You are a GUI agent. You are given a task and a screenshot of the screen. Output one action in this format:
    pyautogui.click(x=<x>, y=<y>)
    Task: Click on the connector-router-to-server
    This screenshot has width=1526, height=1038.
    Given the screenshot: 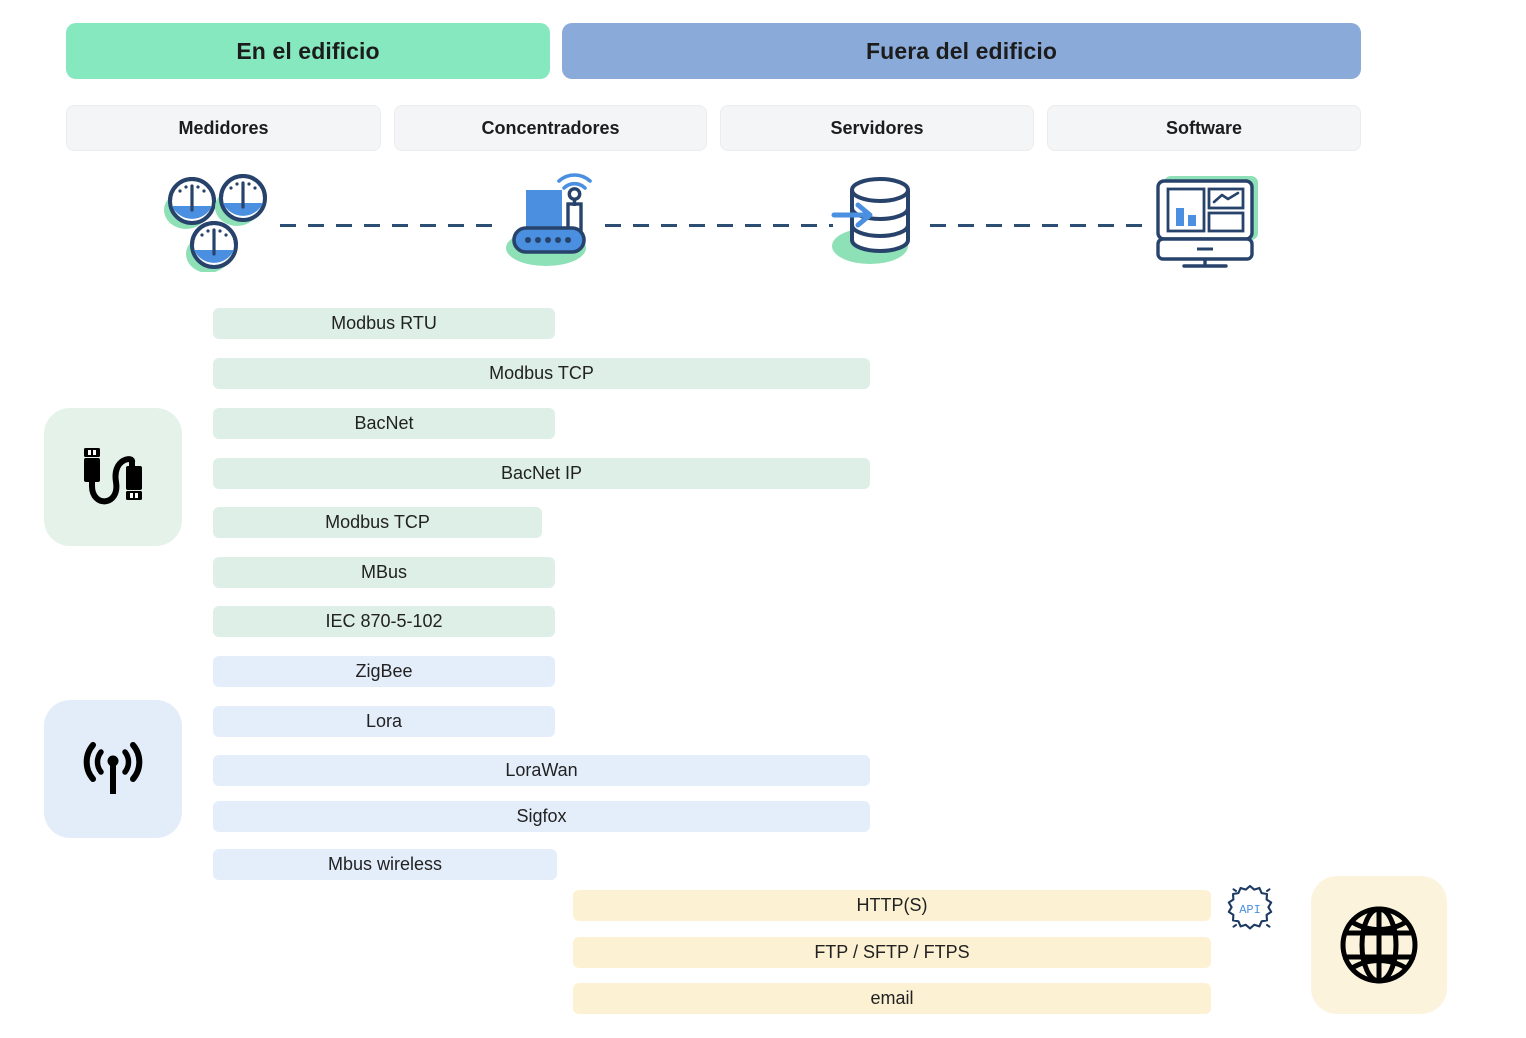 What is the action you would take?
    pyautogui.click(x=719, y=225)
    